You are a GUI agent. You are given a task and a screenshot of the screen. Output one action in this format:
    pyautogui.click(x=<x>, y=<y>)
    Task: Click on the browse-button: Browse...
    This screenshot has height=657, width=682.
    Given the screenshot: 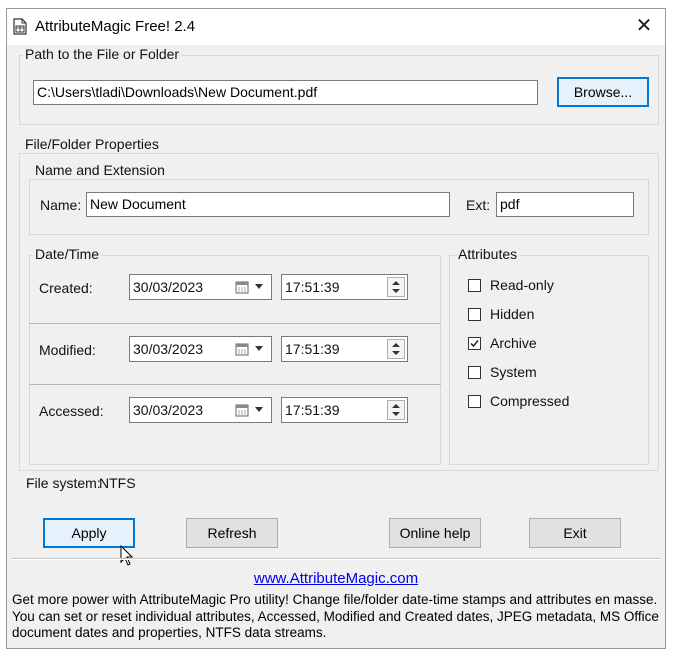 What is the action you would take?
    pyautogui.click(x=603, y=92)
    